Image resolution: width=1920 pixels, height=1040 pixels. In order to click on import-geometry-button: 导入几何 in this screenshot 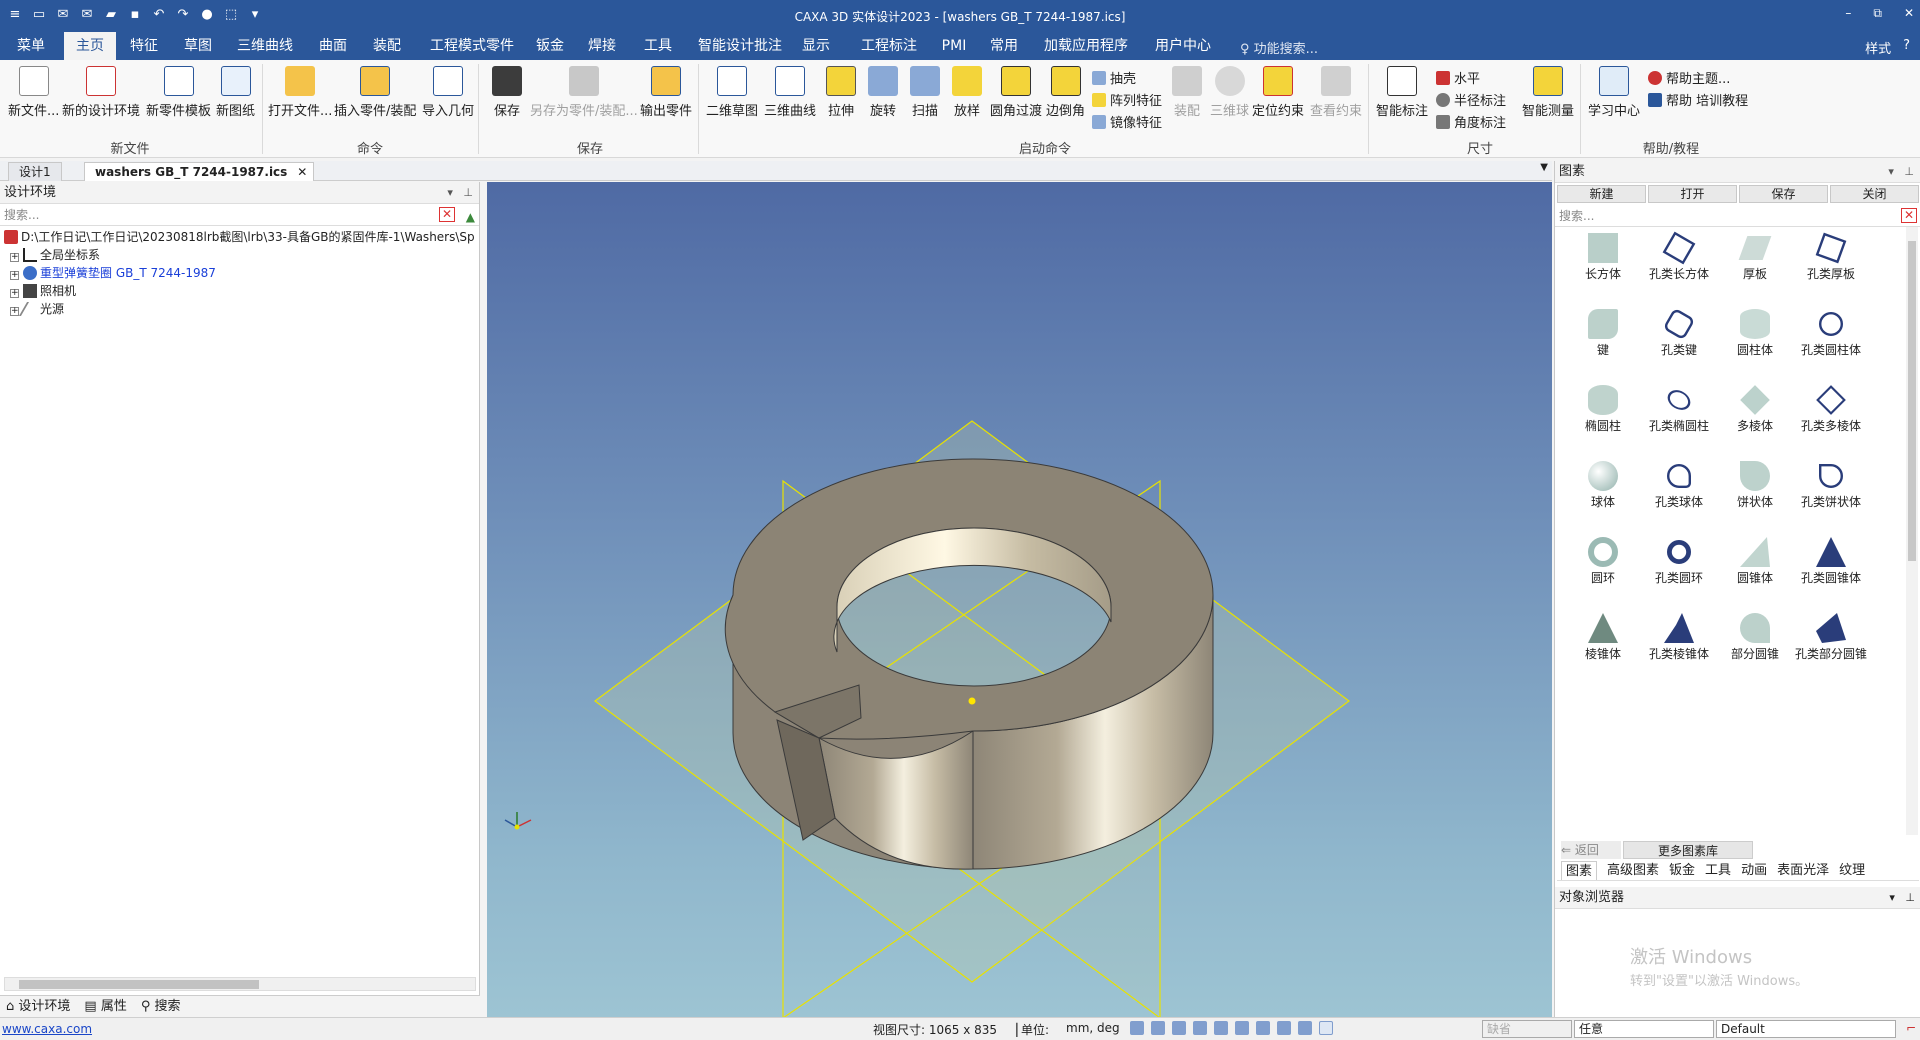, I will do `click(448, 92)`.